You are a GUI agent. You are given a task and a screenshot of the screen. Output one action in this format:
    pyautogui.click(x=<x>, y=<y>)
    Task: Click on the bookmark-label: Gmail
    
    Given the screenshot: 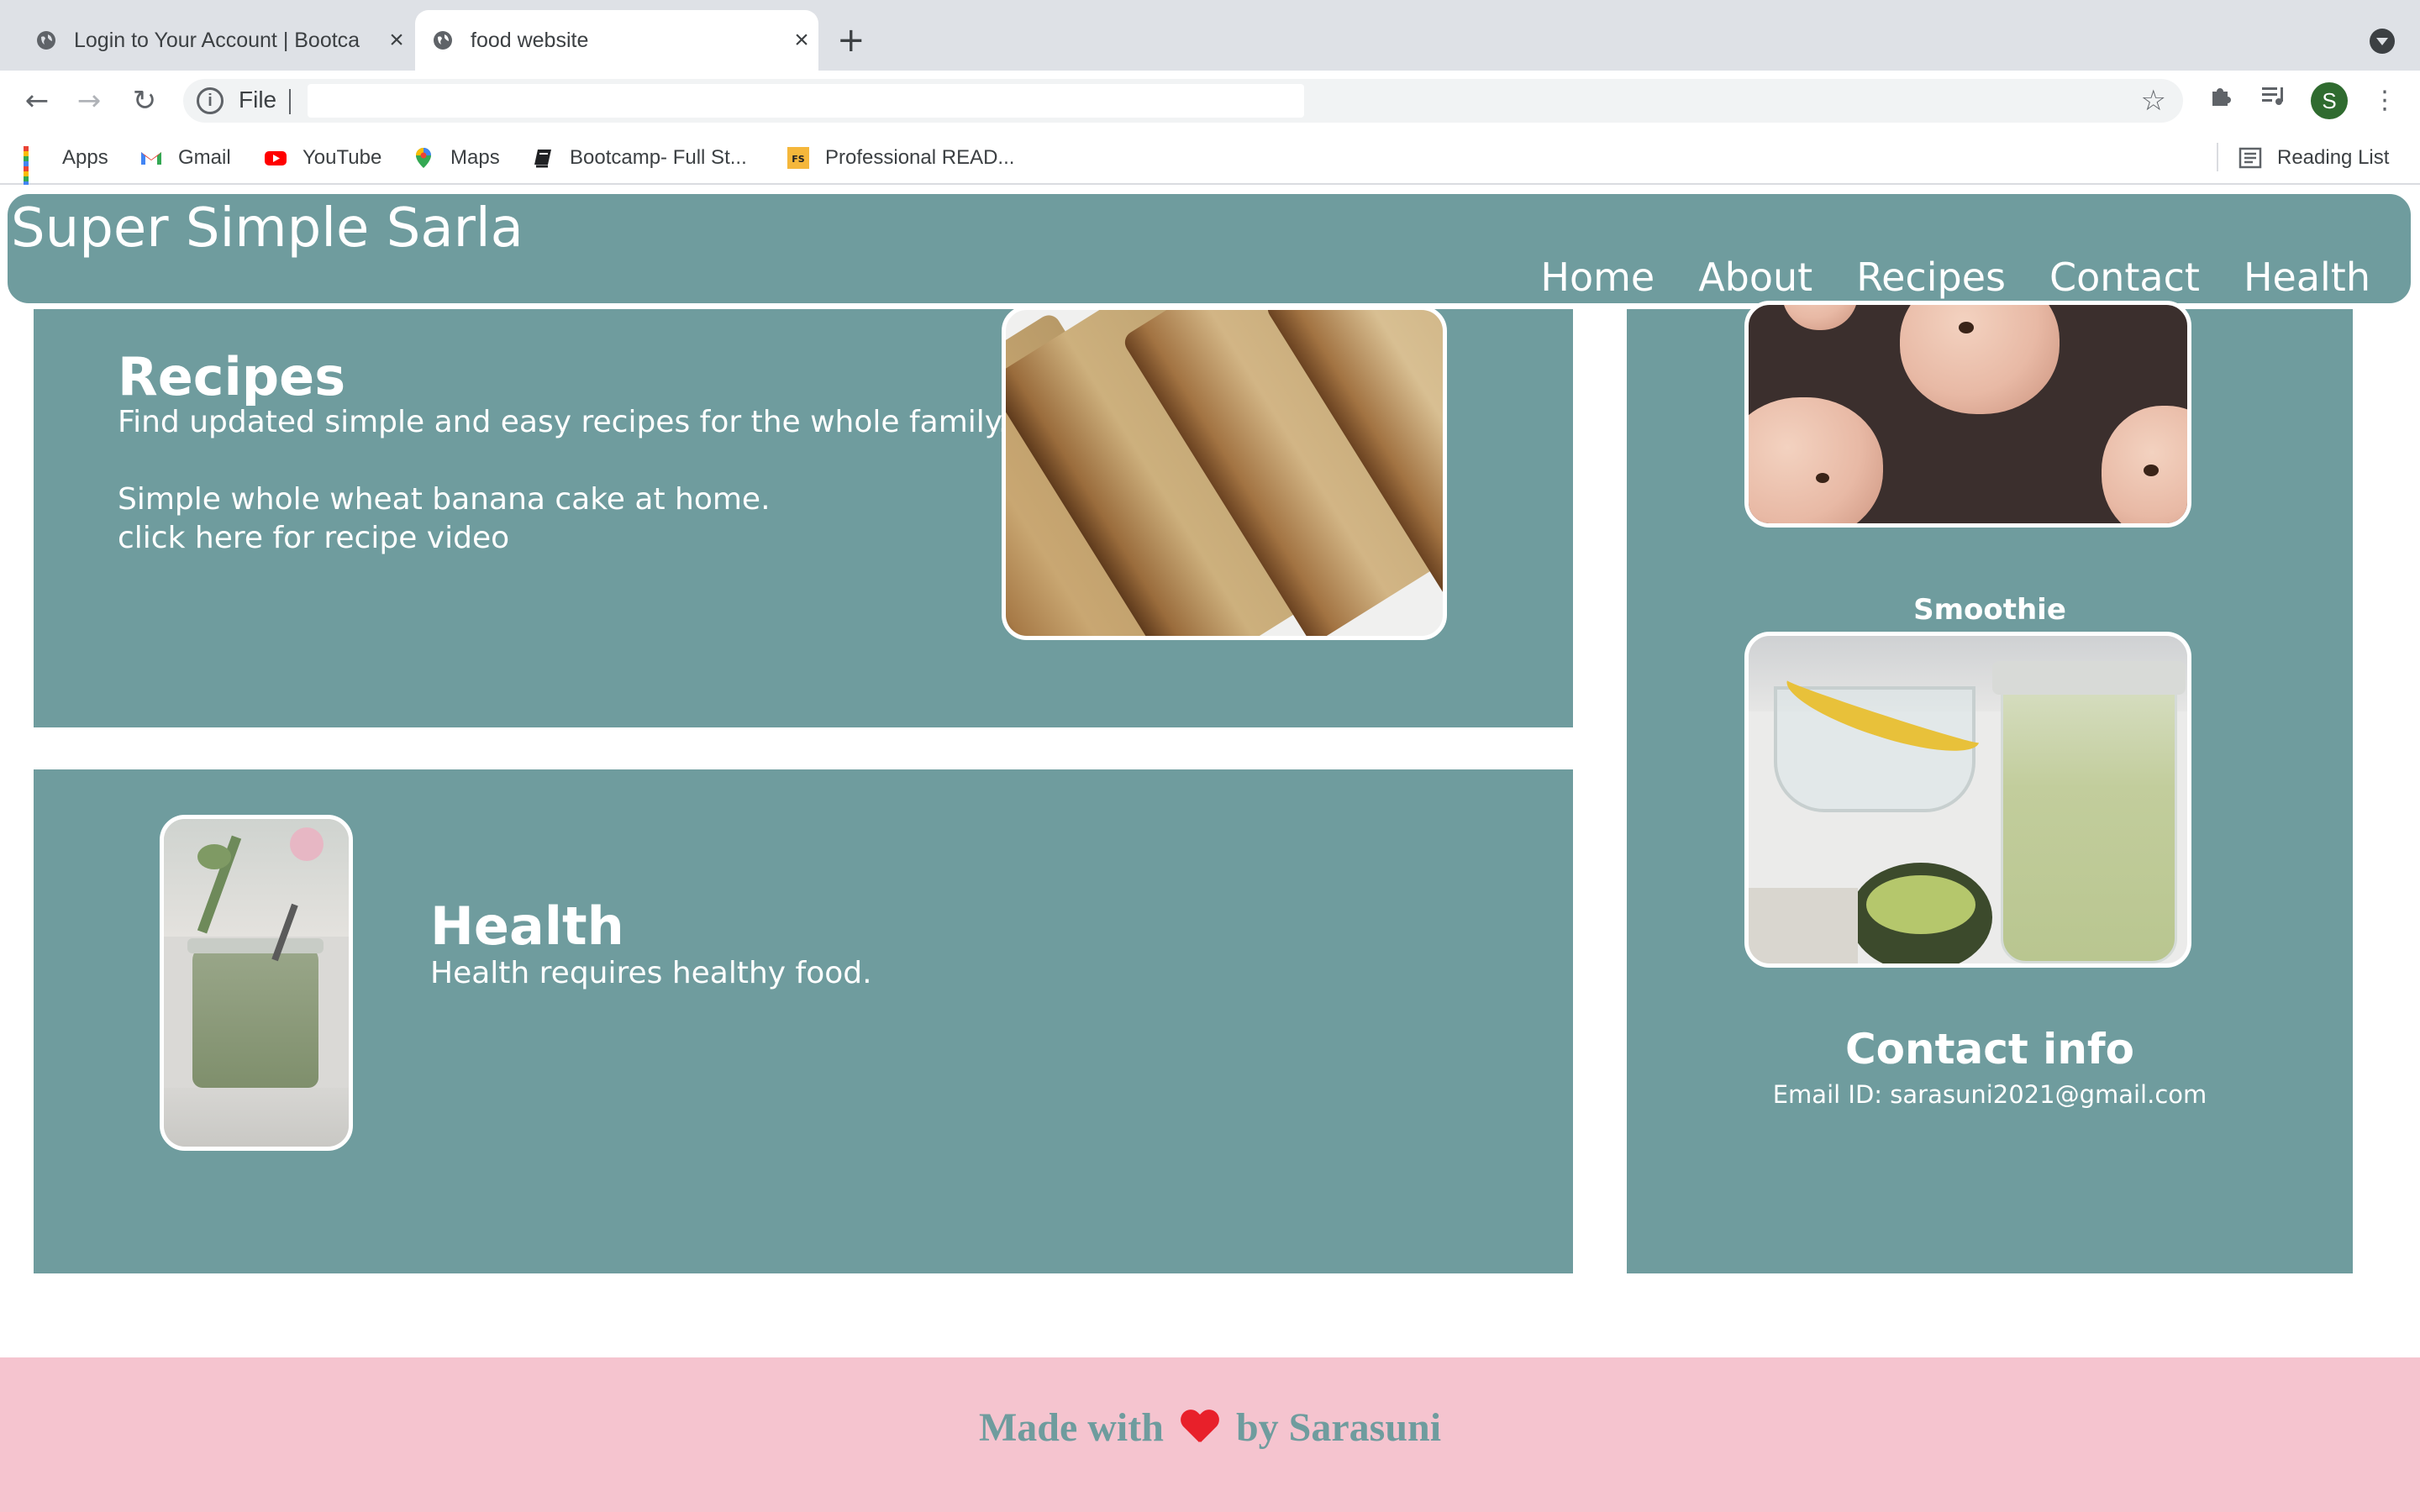 What is the action you would take?
    pyautogui.click(x=204, y=157)
    